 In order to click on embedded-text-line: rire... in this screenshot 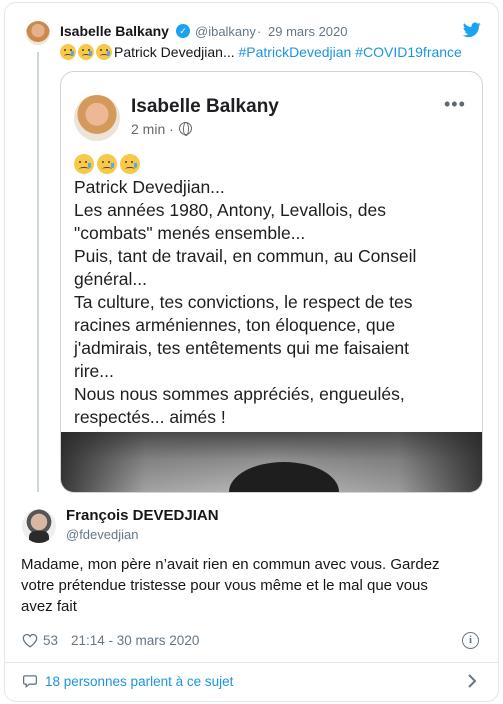, I will do `click(94, 371)`.